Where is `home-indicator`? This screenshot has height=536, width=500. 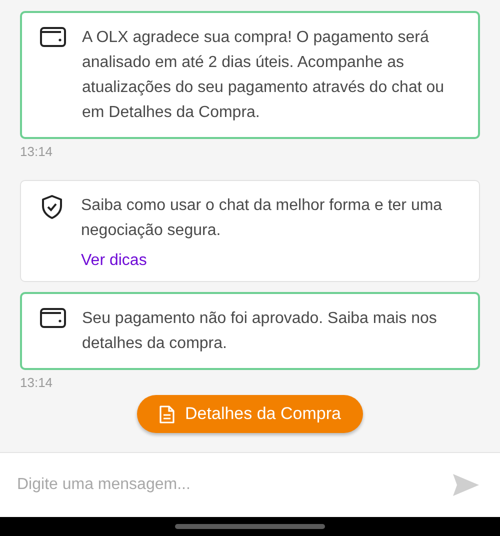 home-indicator is located at coordinates (250, 526).